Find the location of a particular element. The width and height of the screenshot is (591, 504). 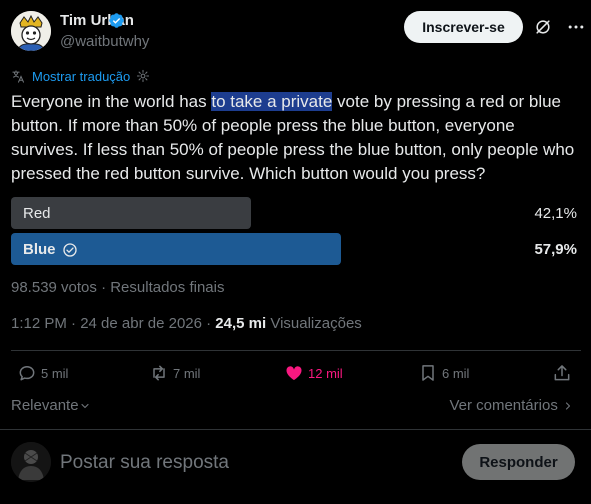

like-button: 12 mil is located at coordinates (313, 373).